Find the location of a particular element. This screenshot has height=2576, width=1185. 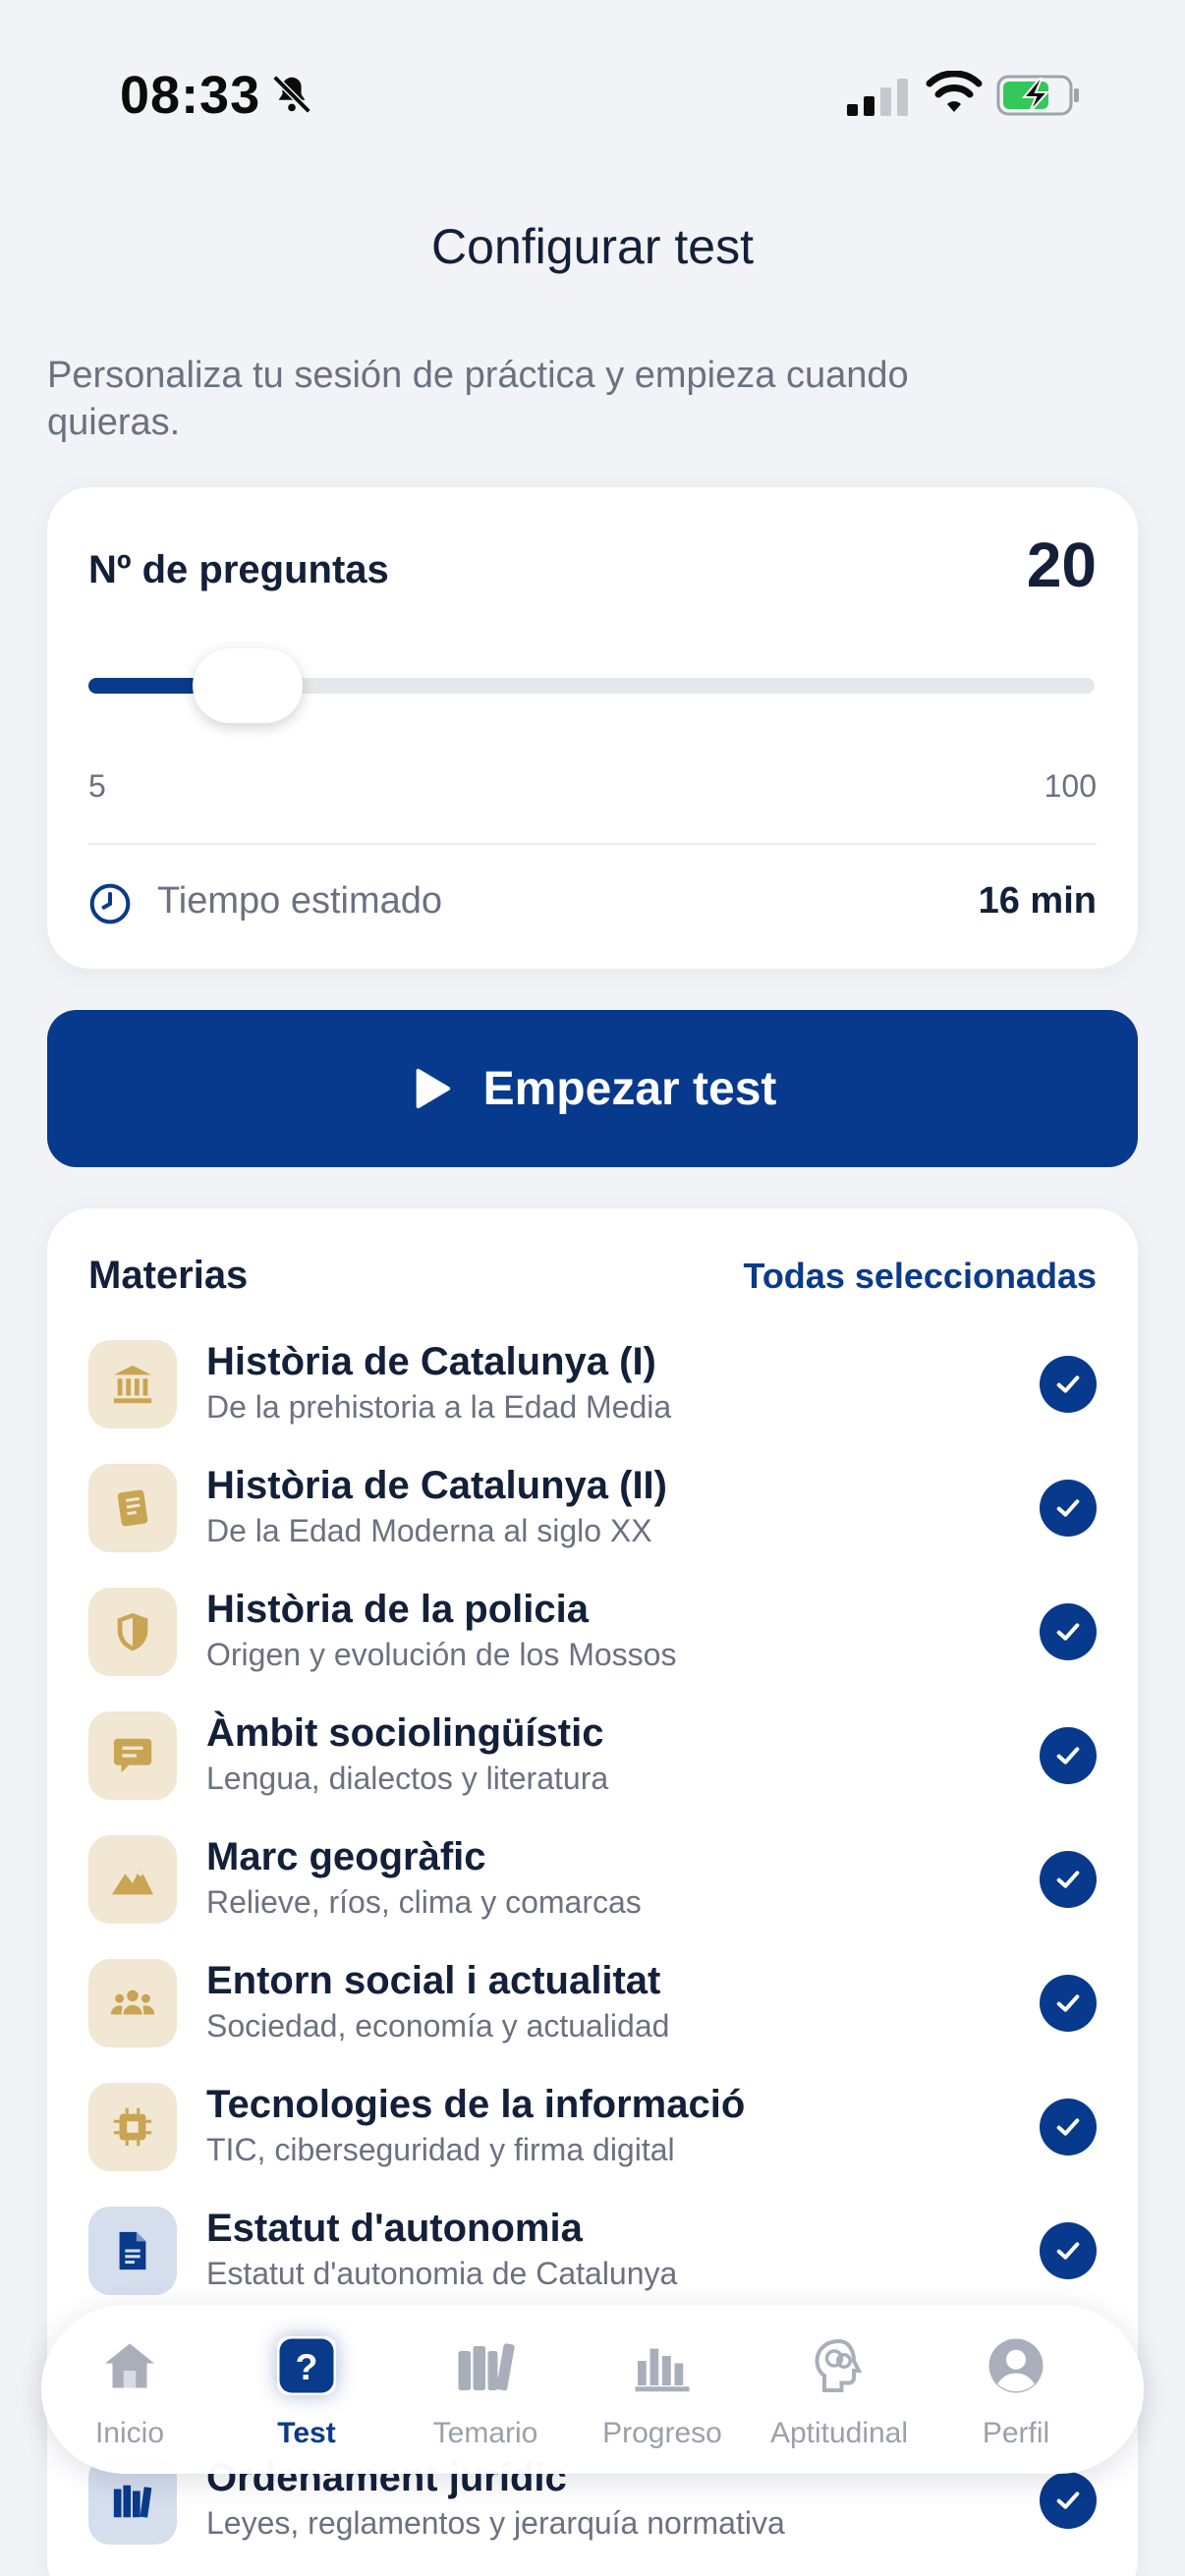

chat-bubble-icon is located at coordinates (133, 1755).